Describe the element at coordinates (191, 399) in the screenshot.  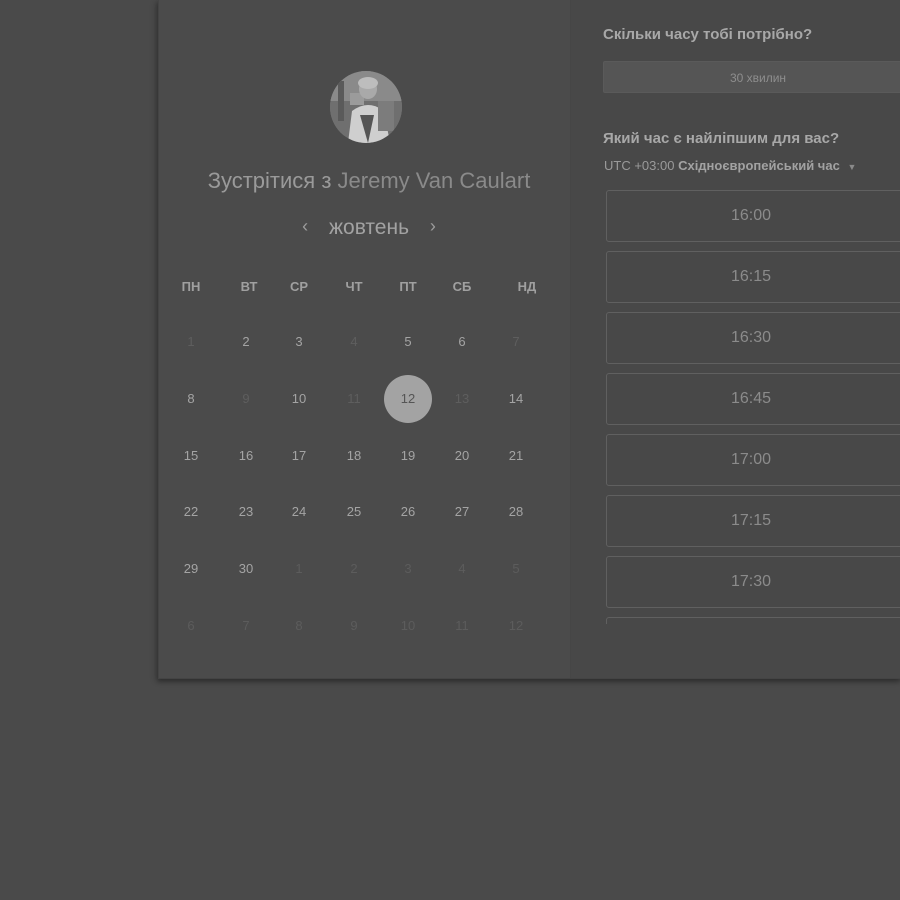
I see `calendar-day: 8` at that location.